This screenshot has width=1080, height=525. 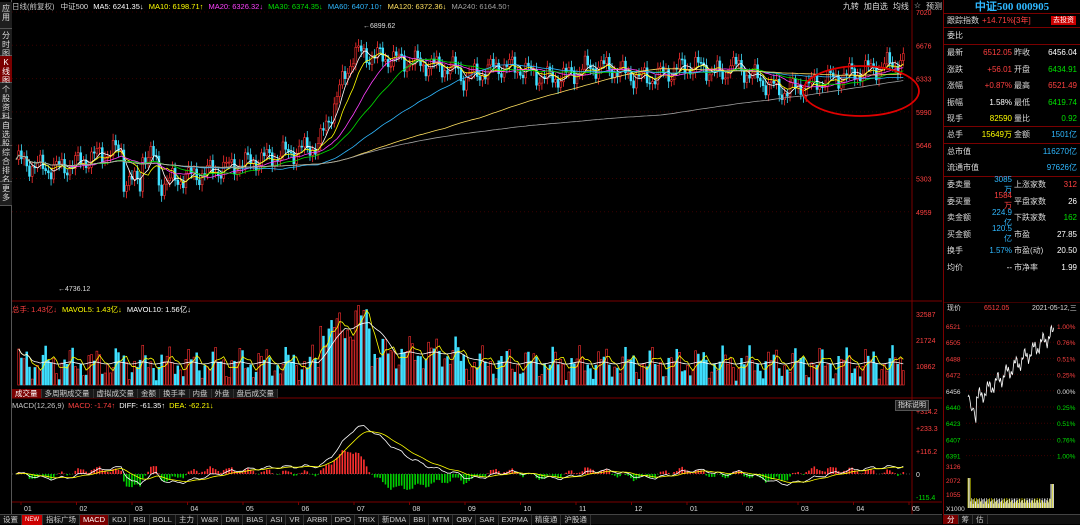 What do you see at coordinates (951, 519) in the screenshot?
I see `mini-tab-0: 分` at bounding box center [951, 519].